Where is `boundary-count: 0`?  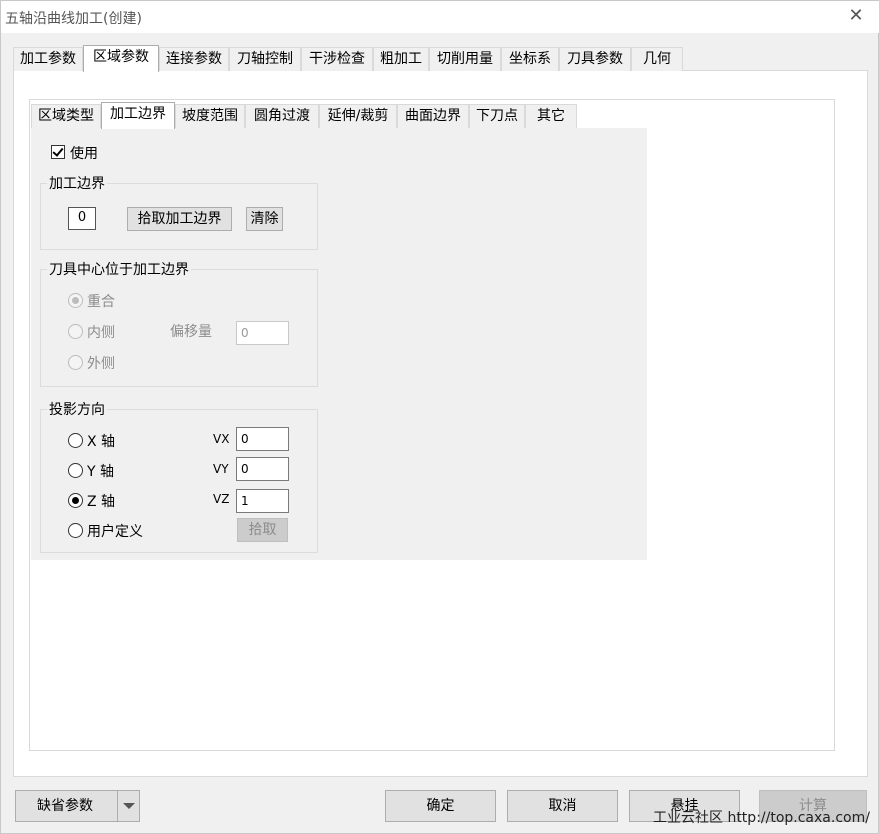 boundary-count: 0 is located at coordinates (82, 218).